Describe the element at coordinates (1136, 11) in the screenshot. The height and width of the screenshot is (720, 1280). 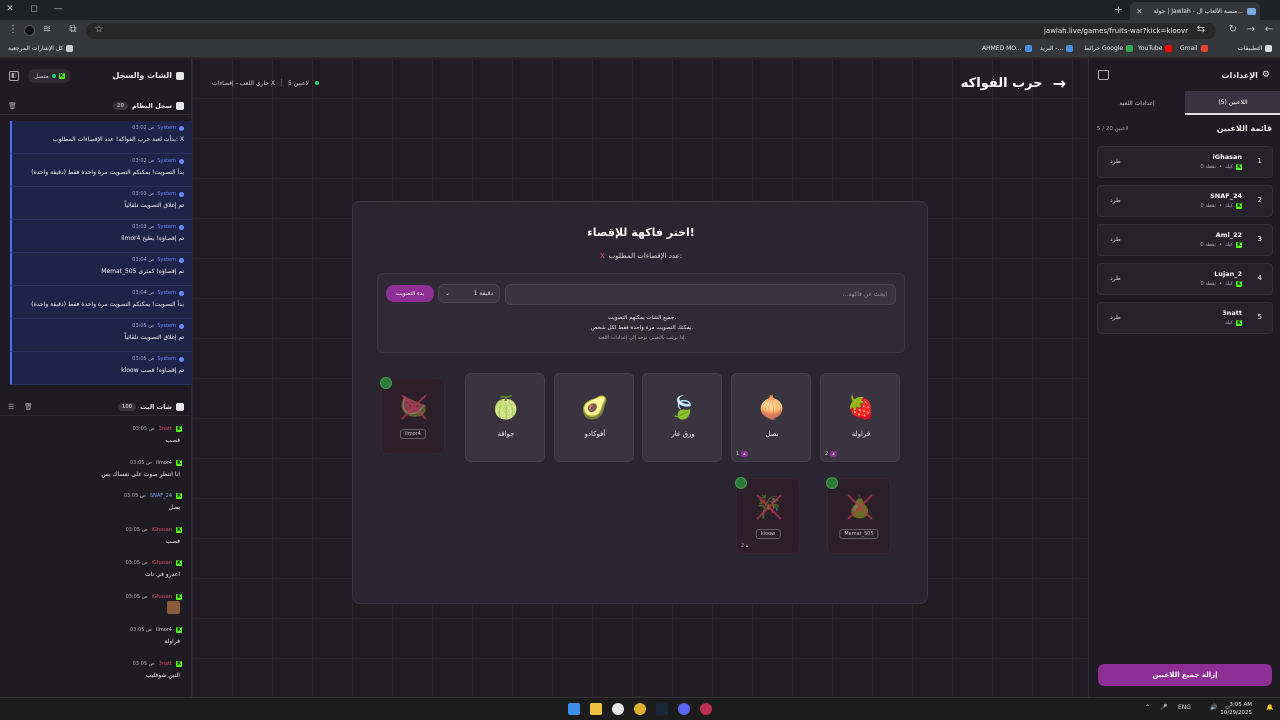
I see `close-tab-icon: ✕` at that location.